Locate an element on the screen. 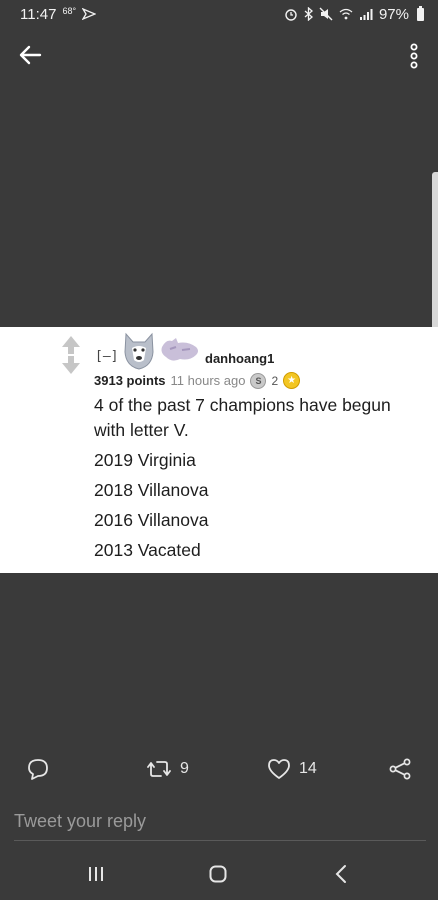  comment-meta: 3913 points 11 hours ago S 2 ★ is located at coordinates (197, 380).